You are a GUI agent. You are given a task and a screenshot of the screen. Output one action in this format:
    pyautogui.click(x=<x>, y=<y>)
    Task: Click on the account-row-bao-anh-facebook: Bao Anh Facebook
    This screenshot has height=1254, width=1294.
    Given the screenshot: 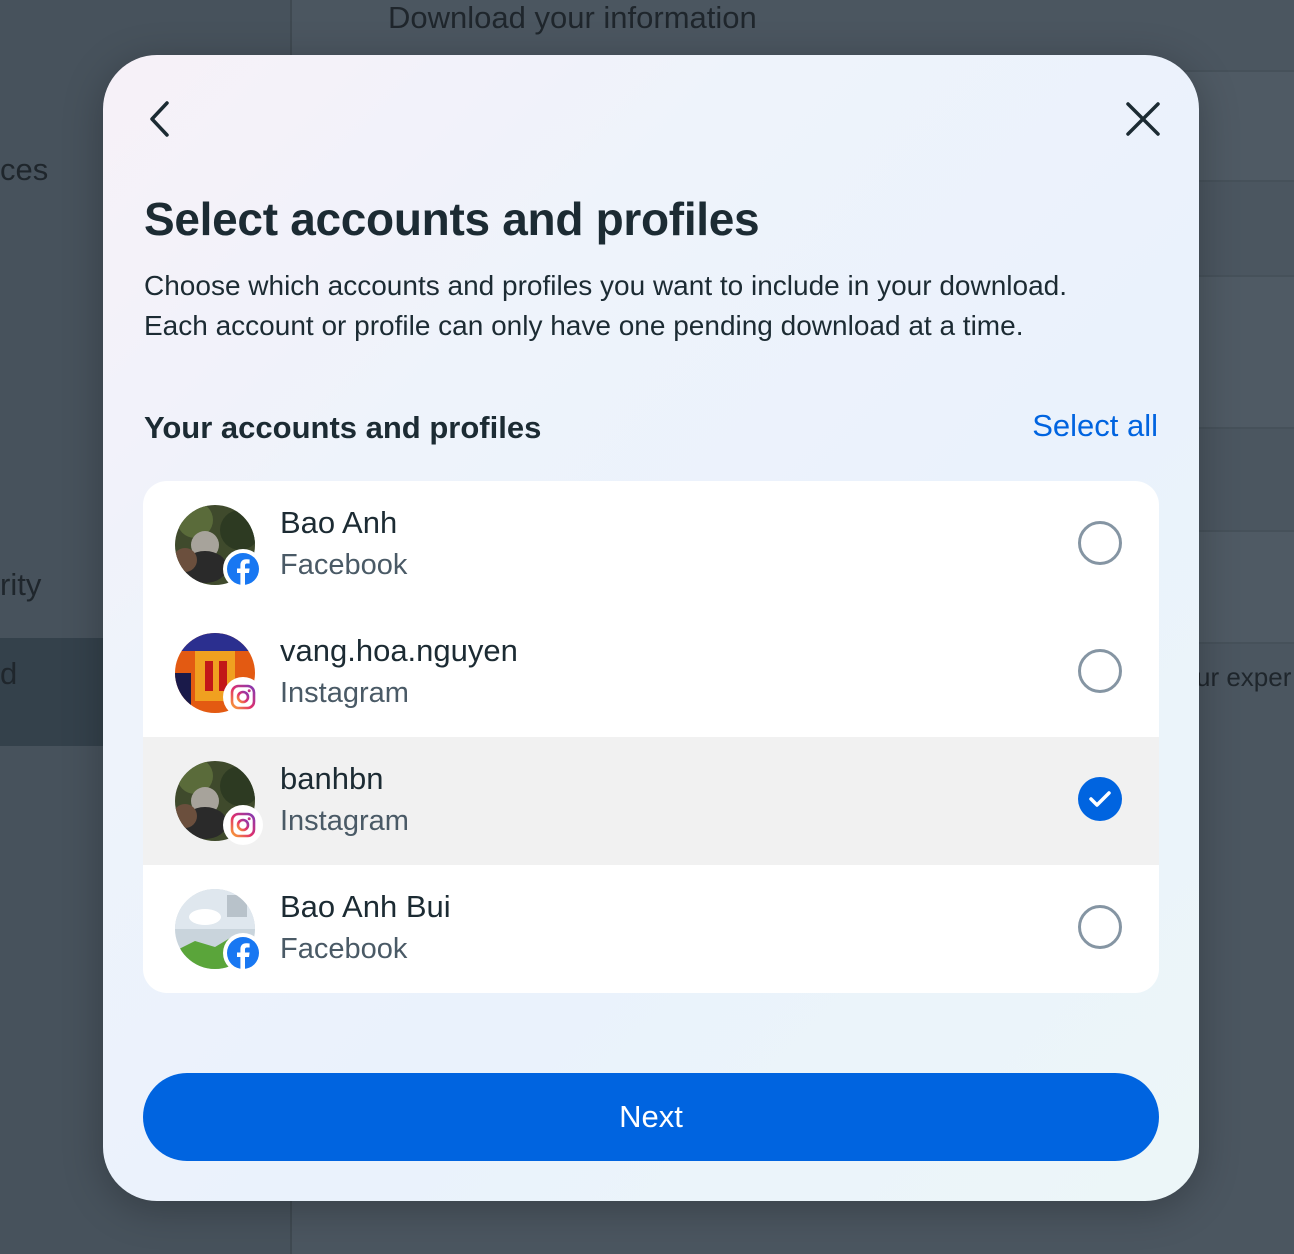 What is the action you would take?
    pyautogui.click(x=651, y=545)
    